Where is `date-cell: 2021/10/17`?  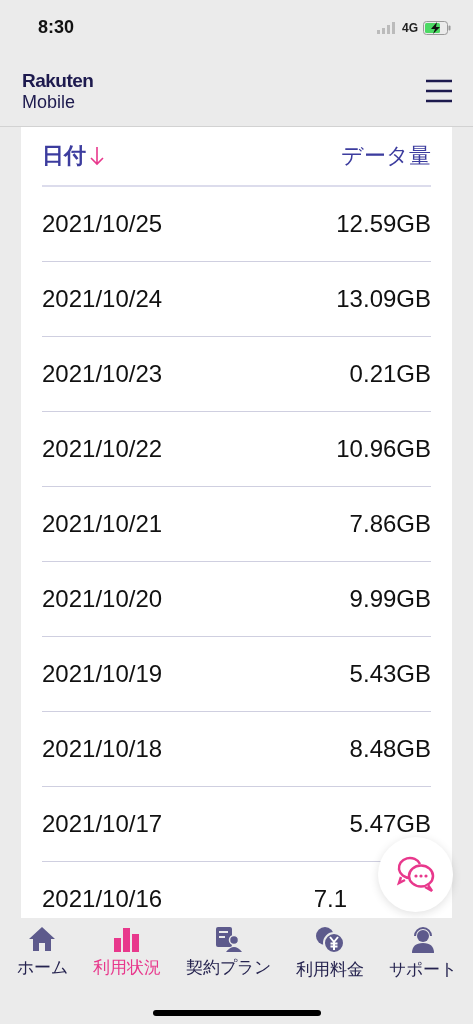 date-cell: 2021/10/17 is located at coordinates (102, 824).